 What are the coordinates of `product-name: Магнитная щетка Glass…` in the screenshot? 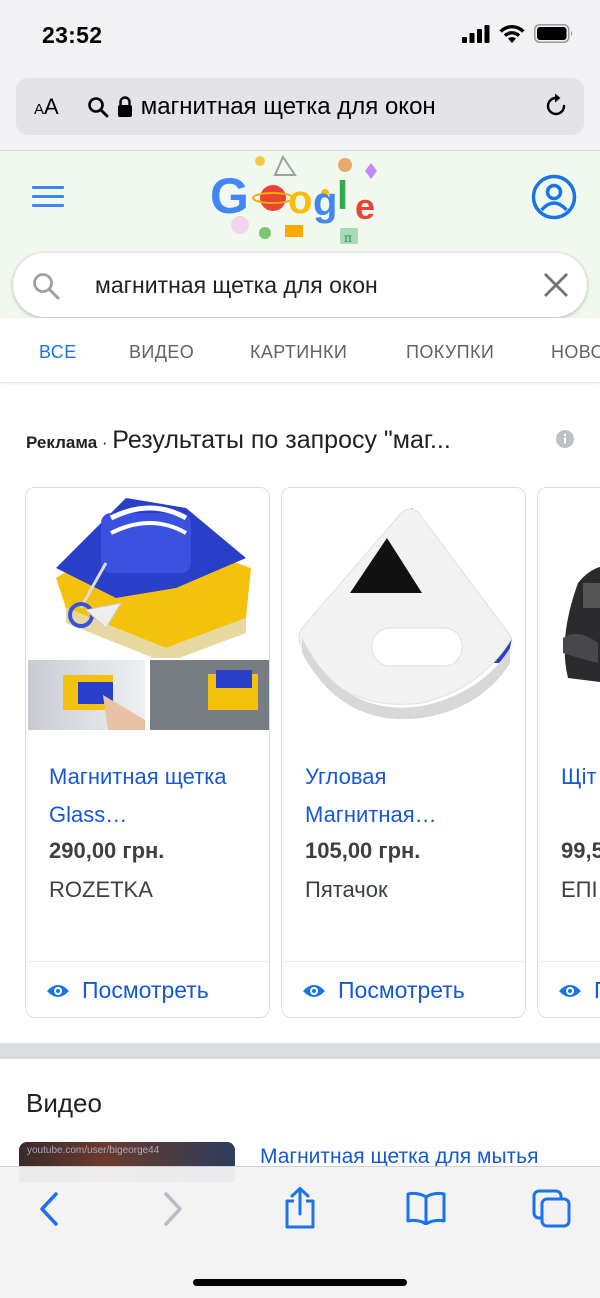 It's located at (151, 796).